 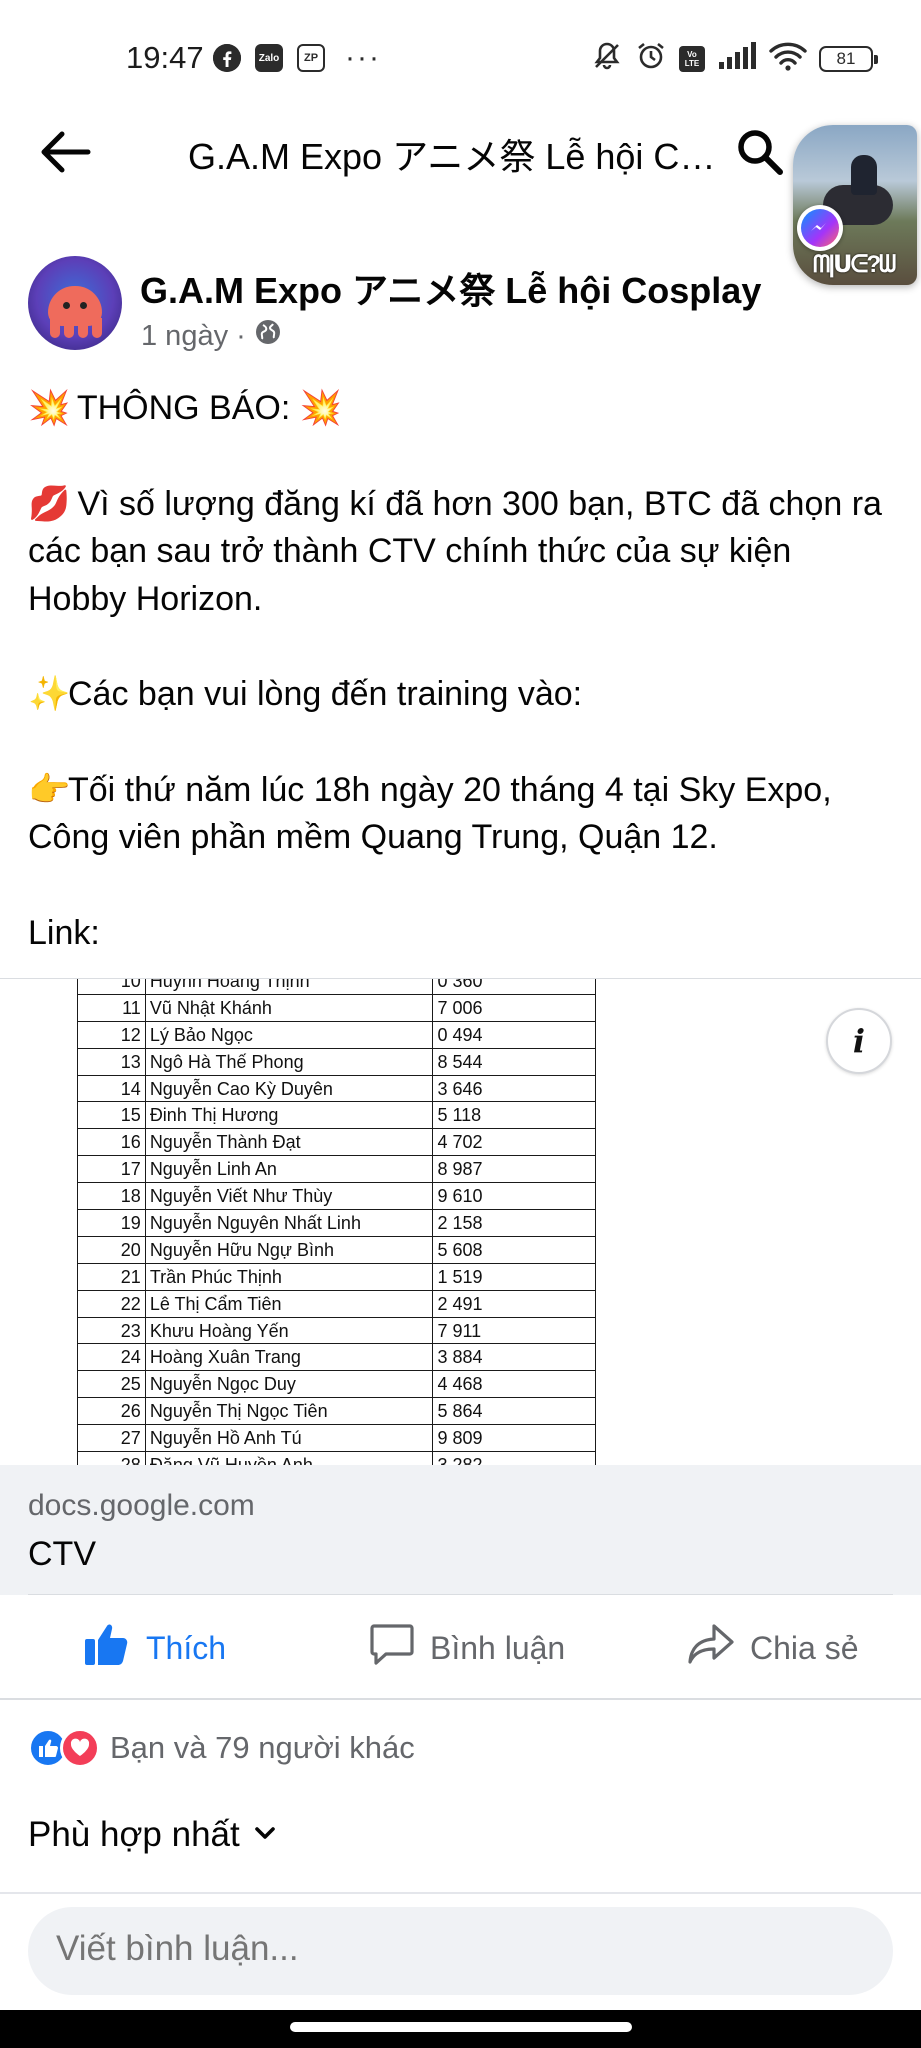 I want to click on table-row: 14 Nguyễn Cao Kỳ Duyên 3 646, so click(x=336, y=1088).